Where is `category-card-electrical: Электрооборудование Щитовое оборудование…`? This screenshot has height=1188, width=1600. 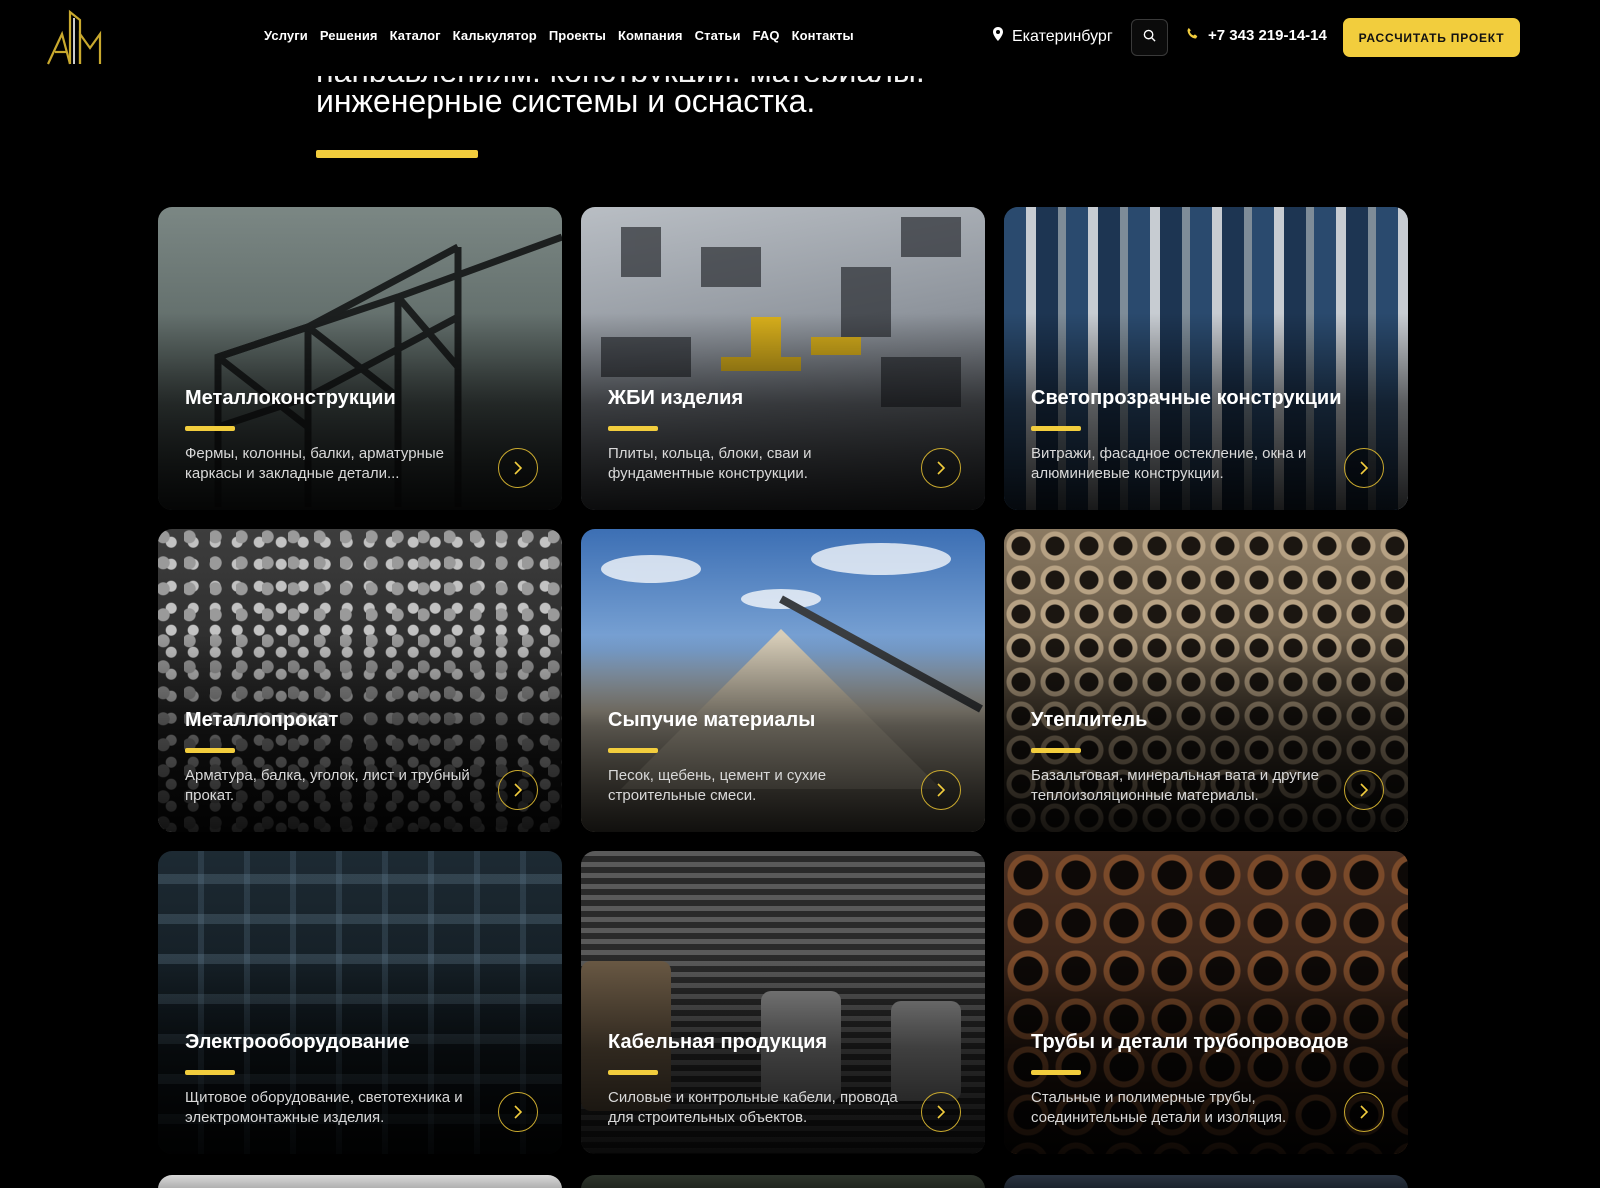
category-card-electrical: Электрооборудование Щитовое оборудование… is located at coordinates (360, 1002).